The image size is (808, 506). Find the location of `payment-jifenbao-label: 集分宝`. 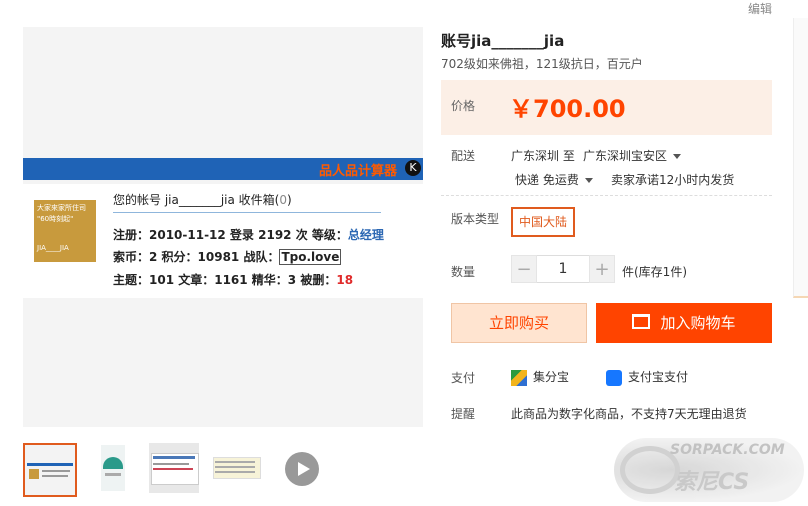

payment-jifenbao-label: 集分宝 is located at coordinates (551, 377).